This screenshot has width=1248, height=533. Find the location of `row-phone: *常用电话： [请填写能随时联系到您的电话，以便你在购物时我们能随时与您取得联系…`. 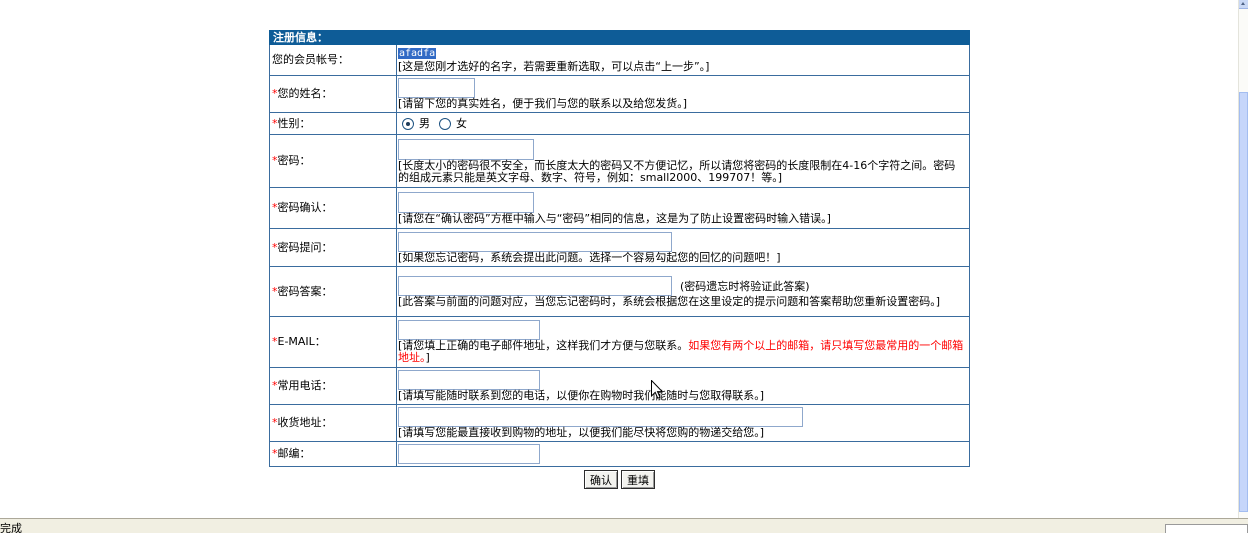

row-phone: *常用电话： [请填写能随时联系到您的电话，以便你在购物时我们能随时与您取得联系… is located at coordinates (619, 386).